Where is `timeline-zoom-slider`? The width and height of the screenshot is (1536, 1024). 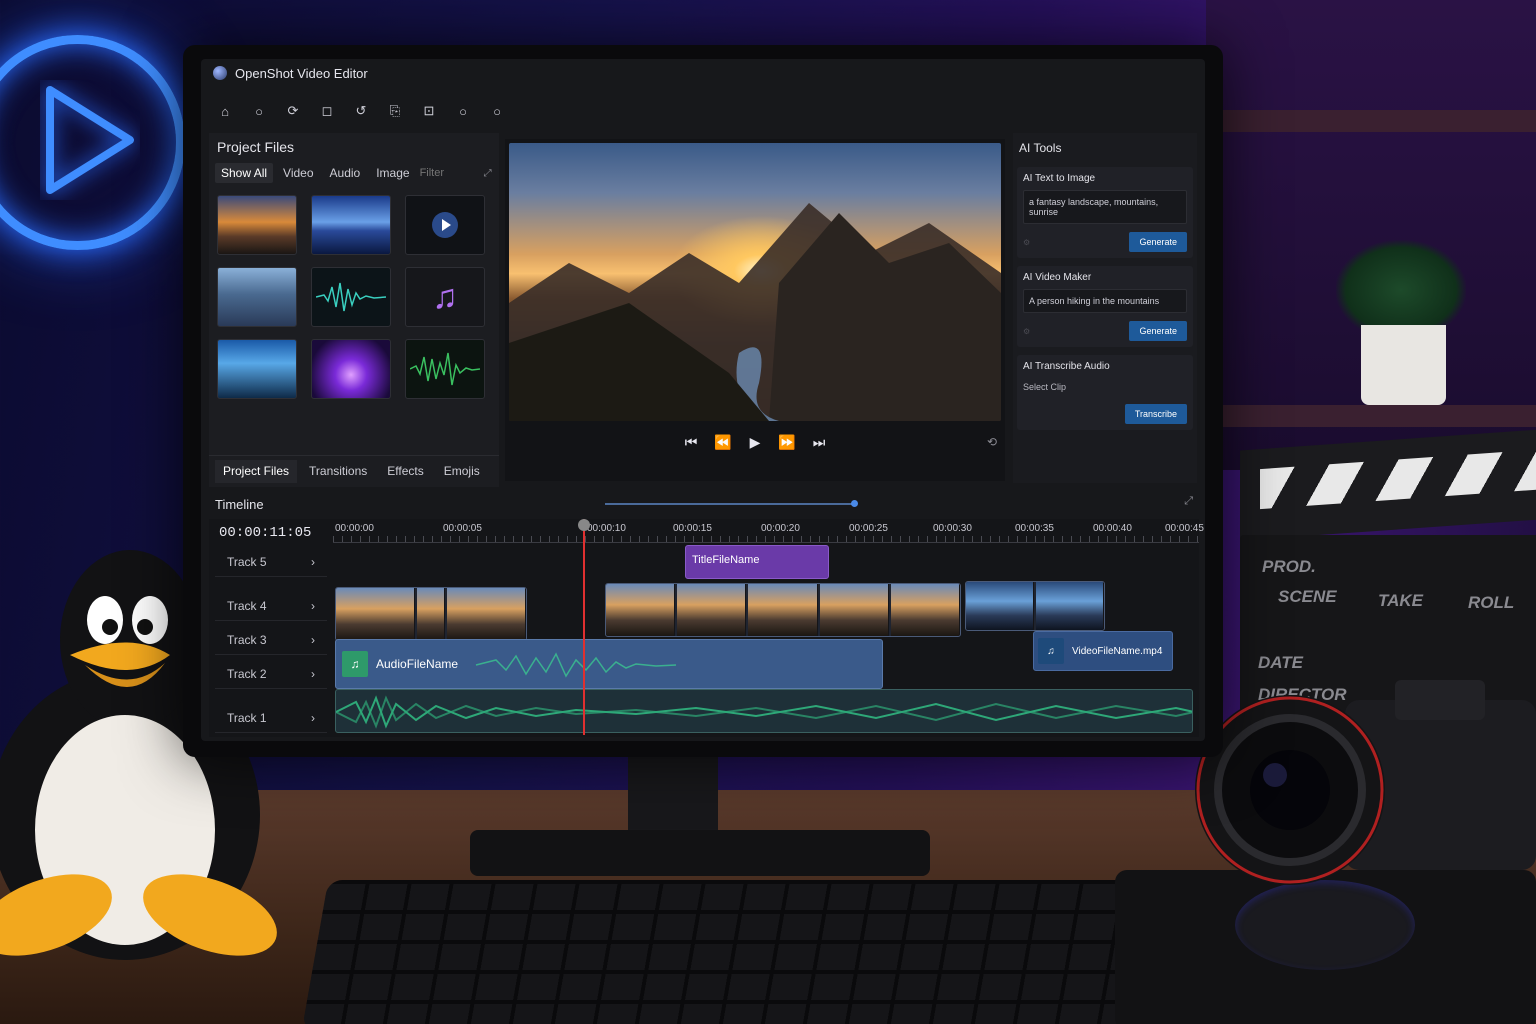 timeline-zoom-slider is located at coordinates (731, 503).